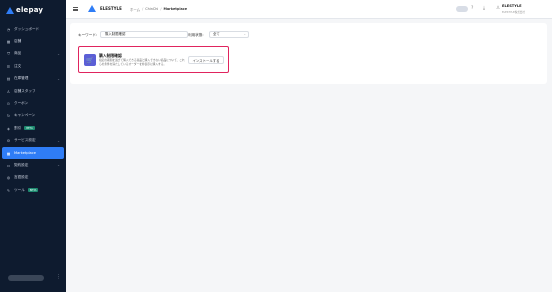 Image resolution: width=552 pixels, height=292 pixels. I want to click on sidebar-item-discount: ◈ 割引 BETA, so click(33, 128).